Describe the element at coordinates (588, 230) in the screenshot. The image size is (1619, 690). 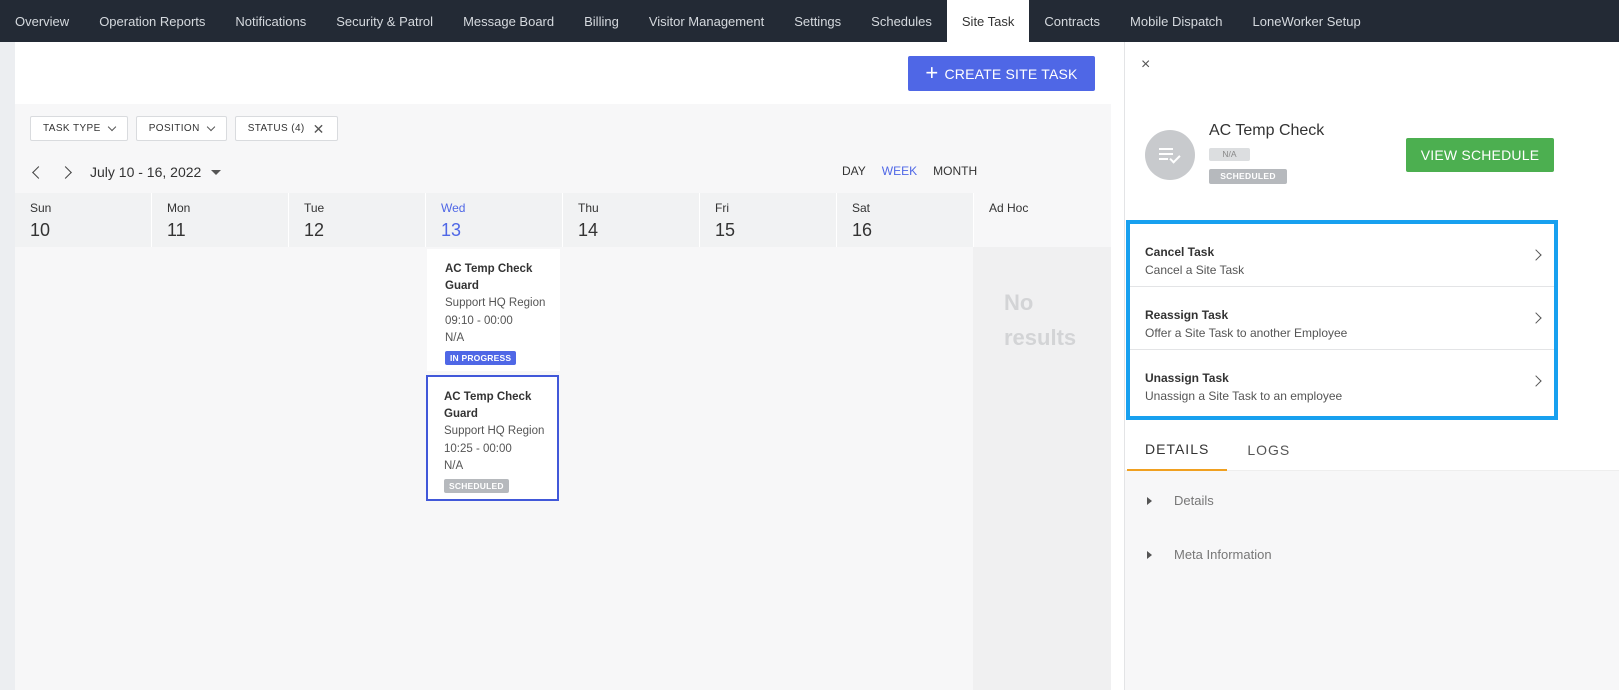
I see `day-number: 14` at that location.